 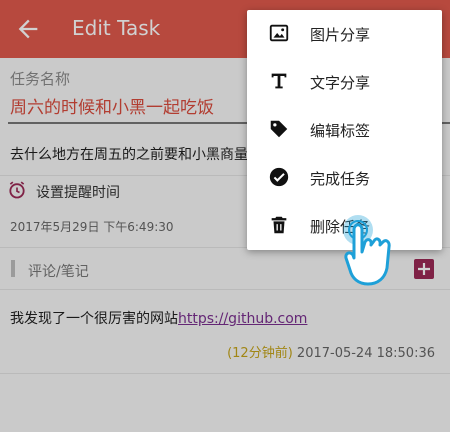 I want to click on menu-item-image-share: 图片分享, so click(x=344, y=34).